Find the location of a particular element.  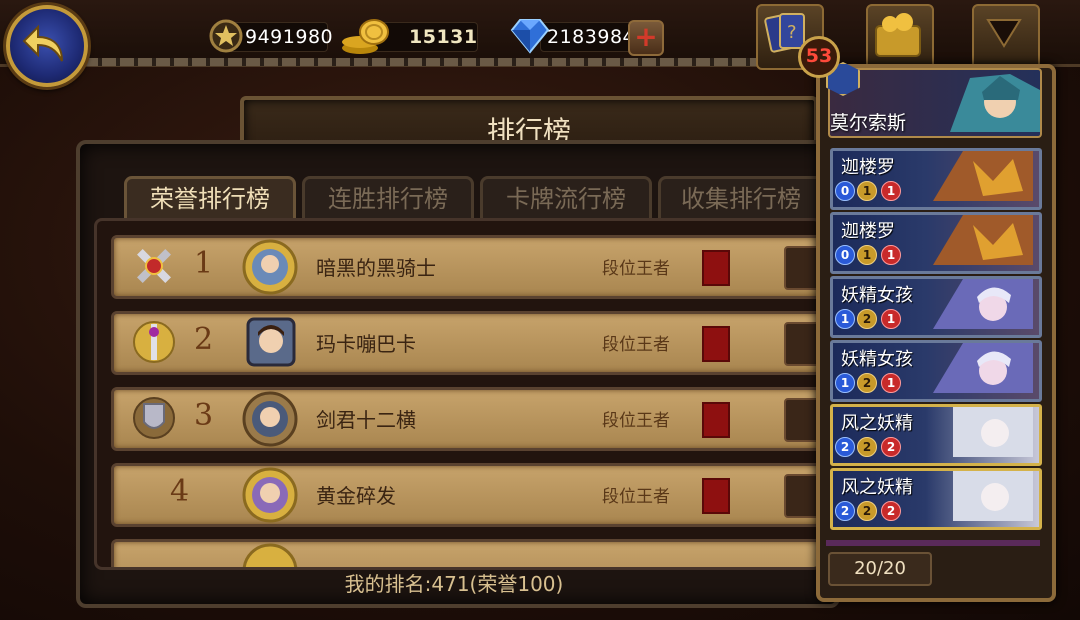

treasure-button is located at coordinates (900, 37).